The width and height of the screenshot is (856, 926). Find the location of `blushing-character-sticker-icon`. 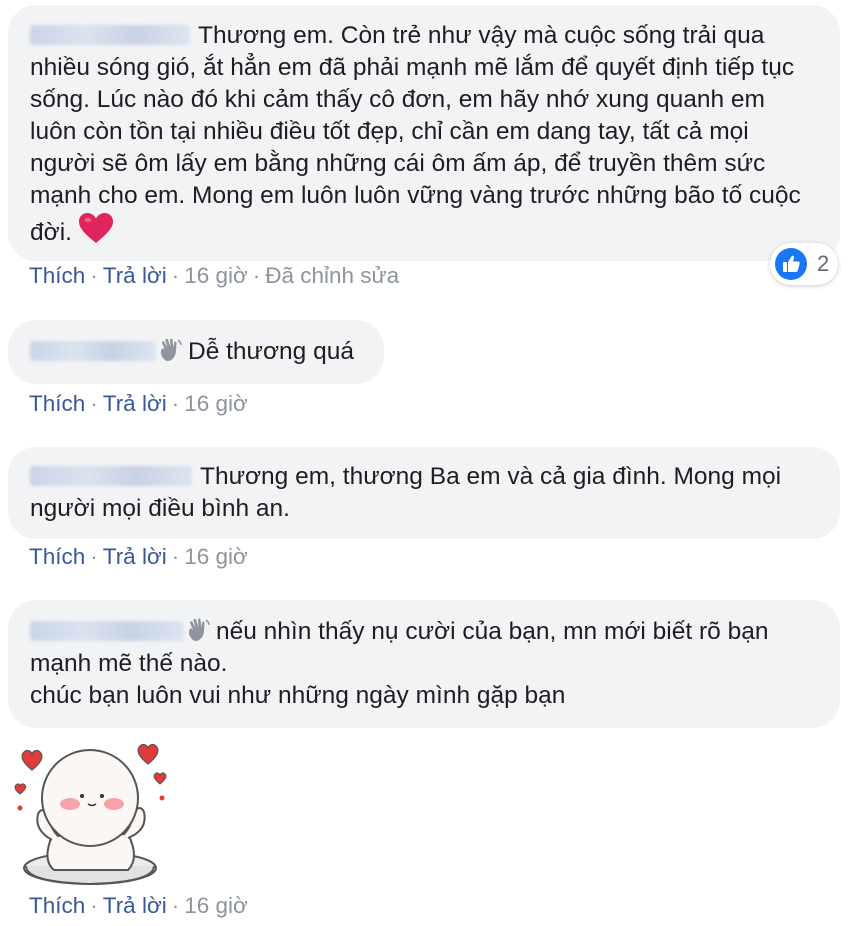

blushing-character-sticker-icon is located at coordinates (90, 814).